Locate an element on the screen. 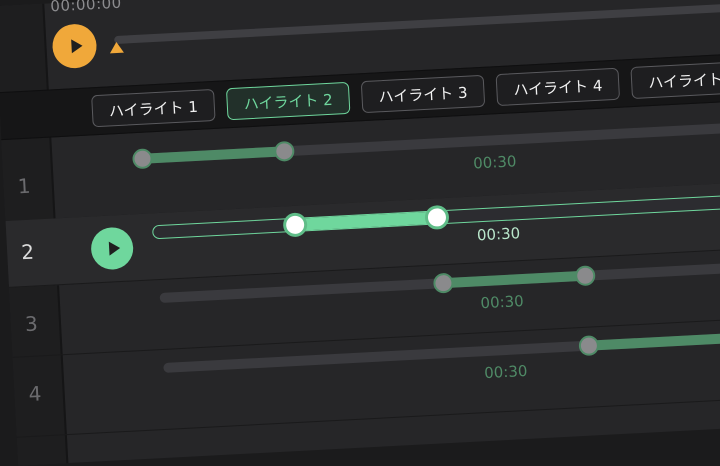 The image size is (720, 466). tab-highlight-4: ハイライト 4 is located at coordinates (558, 87).